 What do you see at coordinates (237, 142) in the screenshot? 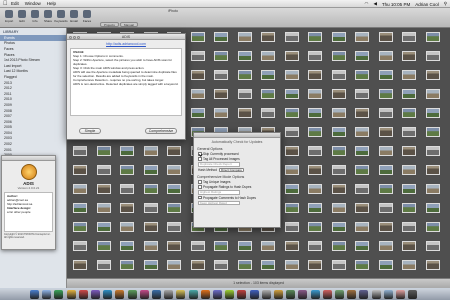
I see `check-updates-link: Automatically Check for Updates` at bounding box center [237, 142].